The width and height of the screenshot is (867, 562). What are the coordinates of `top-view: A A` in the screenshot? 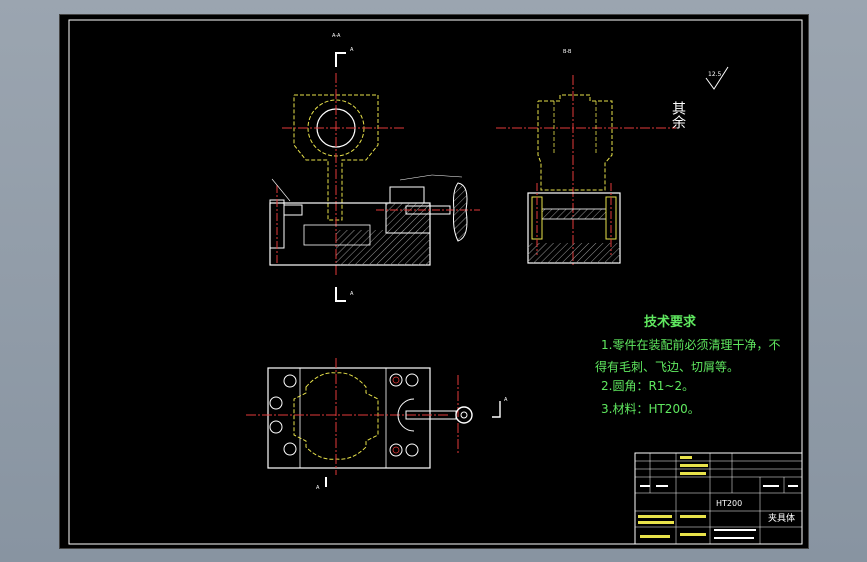 It's located at (377, 424).